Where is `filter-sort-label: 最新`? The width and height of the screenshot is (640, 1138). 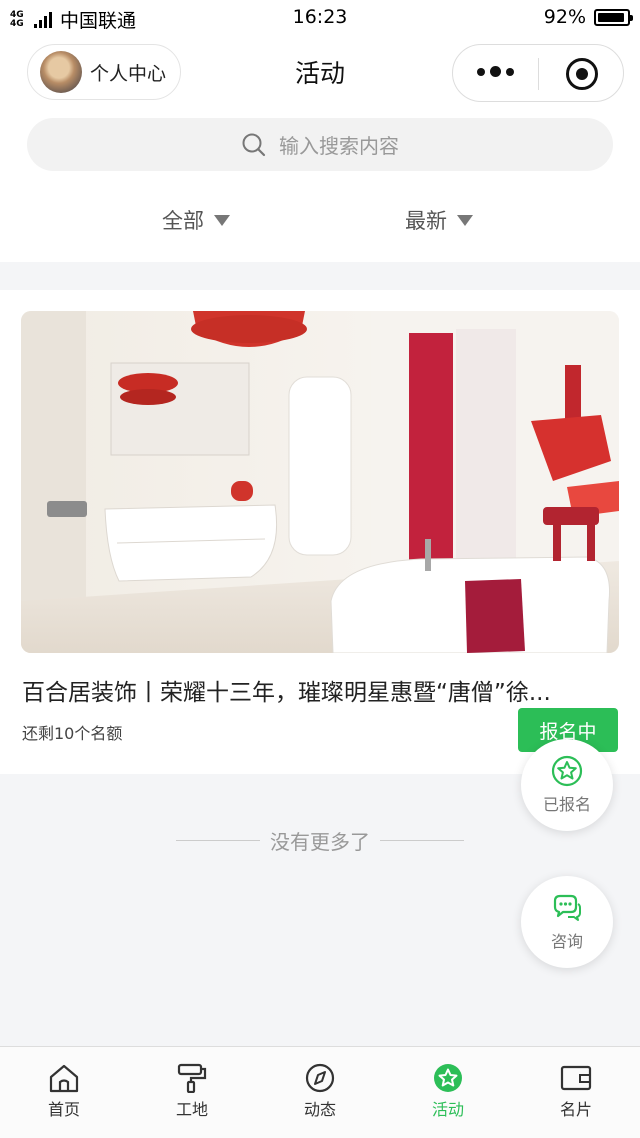 filter-sort-label: 最新 is located at coordinates (426, 221).